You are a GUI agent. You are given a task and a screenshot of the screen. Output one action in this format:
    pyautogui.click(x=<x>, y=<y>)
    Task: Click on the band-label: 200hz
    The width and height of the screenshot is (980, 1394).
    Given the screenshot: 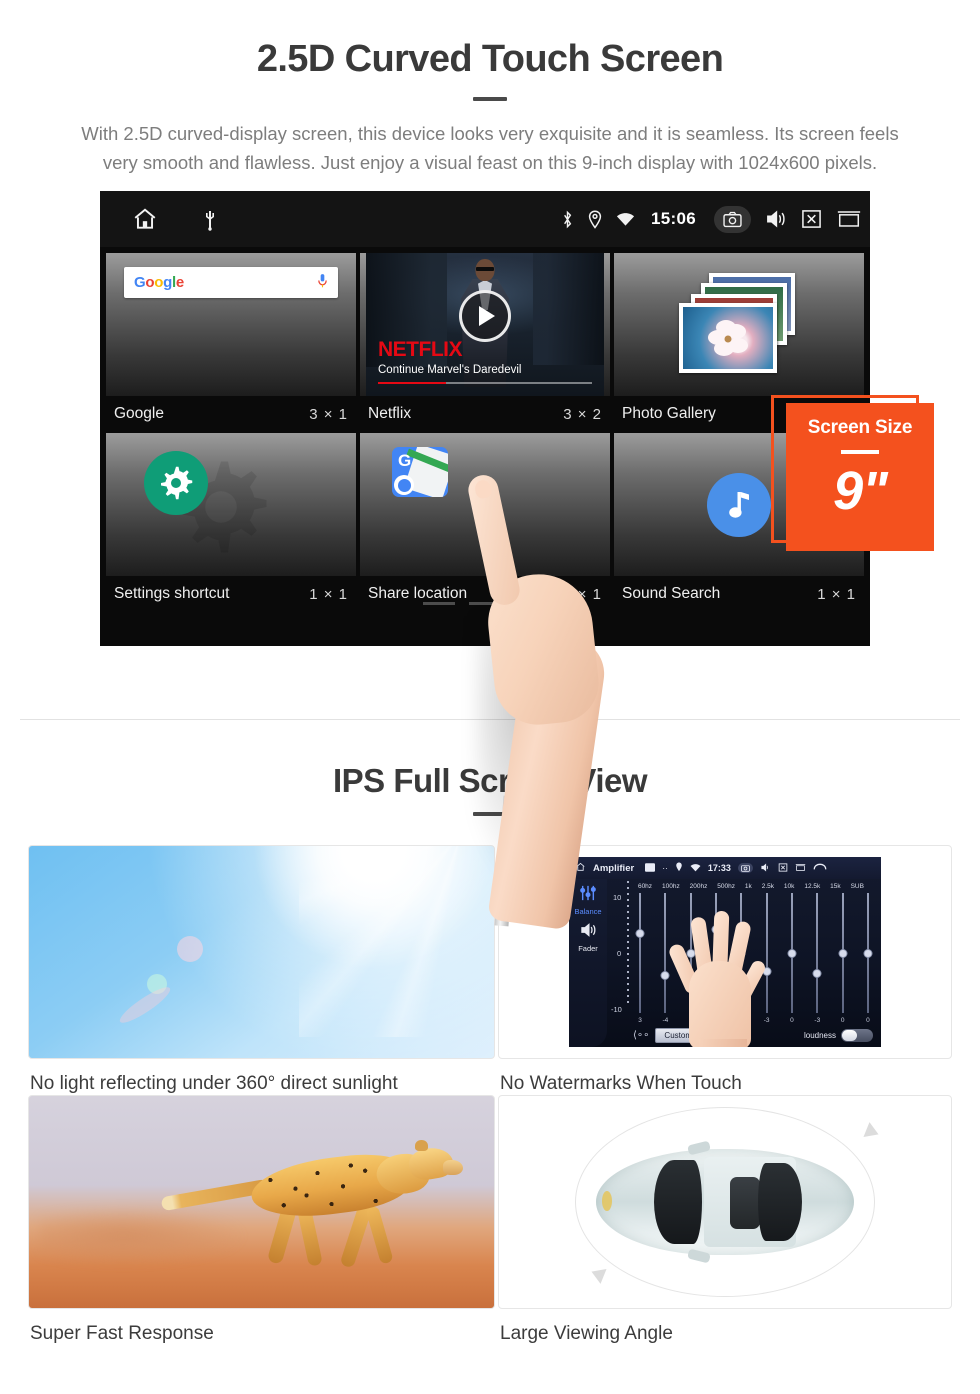 What is the action you would take?
    pyautogui.click(x=698, y=886)
    